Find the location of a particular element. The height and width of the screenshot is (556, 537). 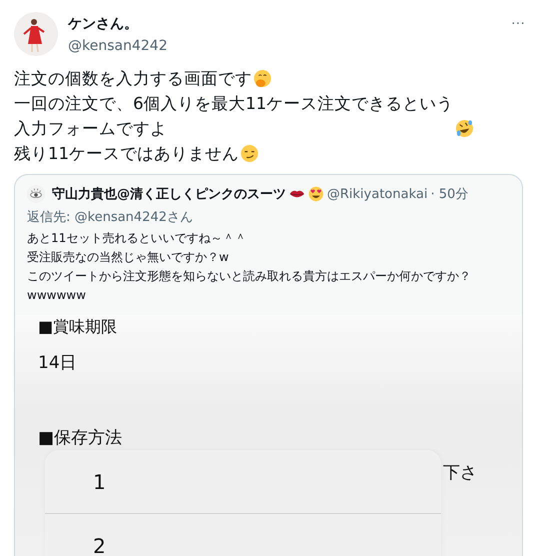

timestamp: · 50分 is located at coordinates (449, 194).